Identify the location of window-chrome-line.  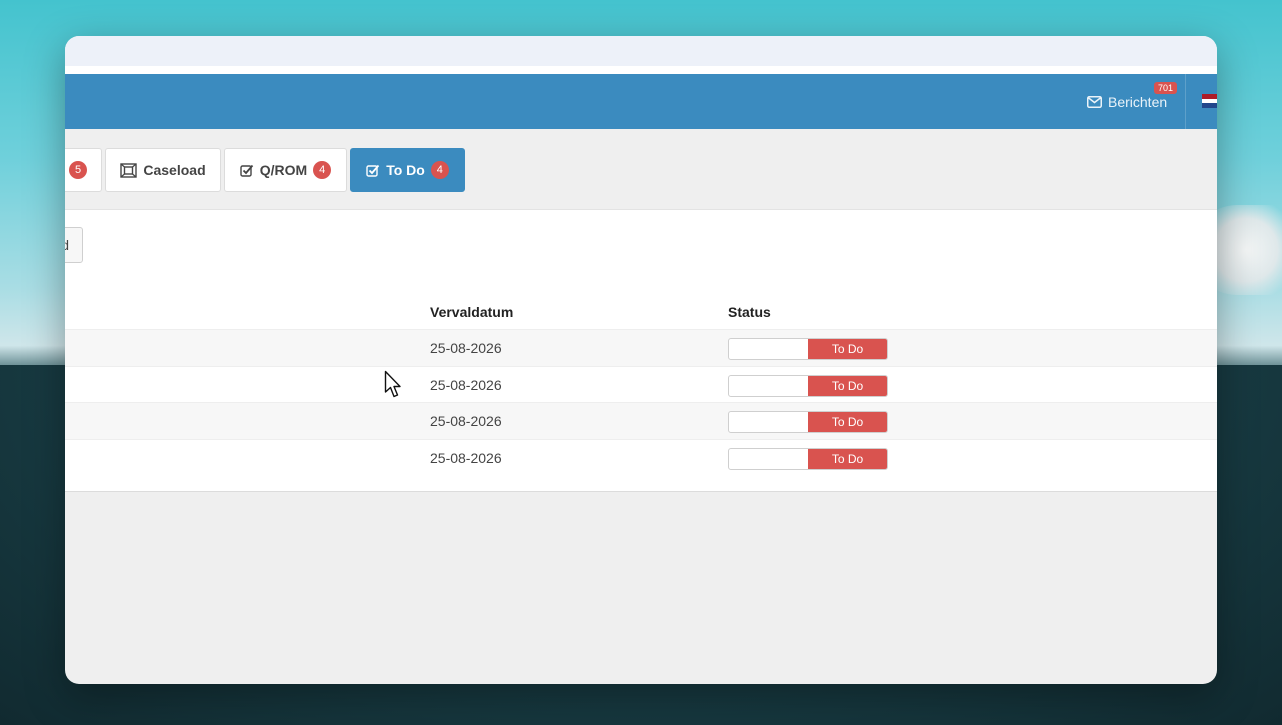
(641, 70).